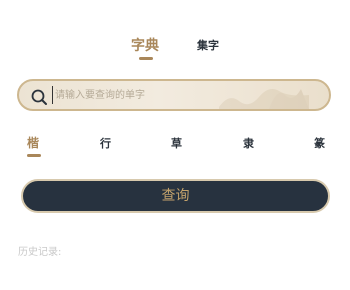  I want to click on query-button: 查询, so click(175, 196).